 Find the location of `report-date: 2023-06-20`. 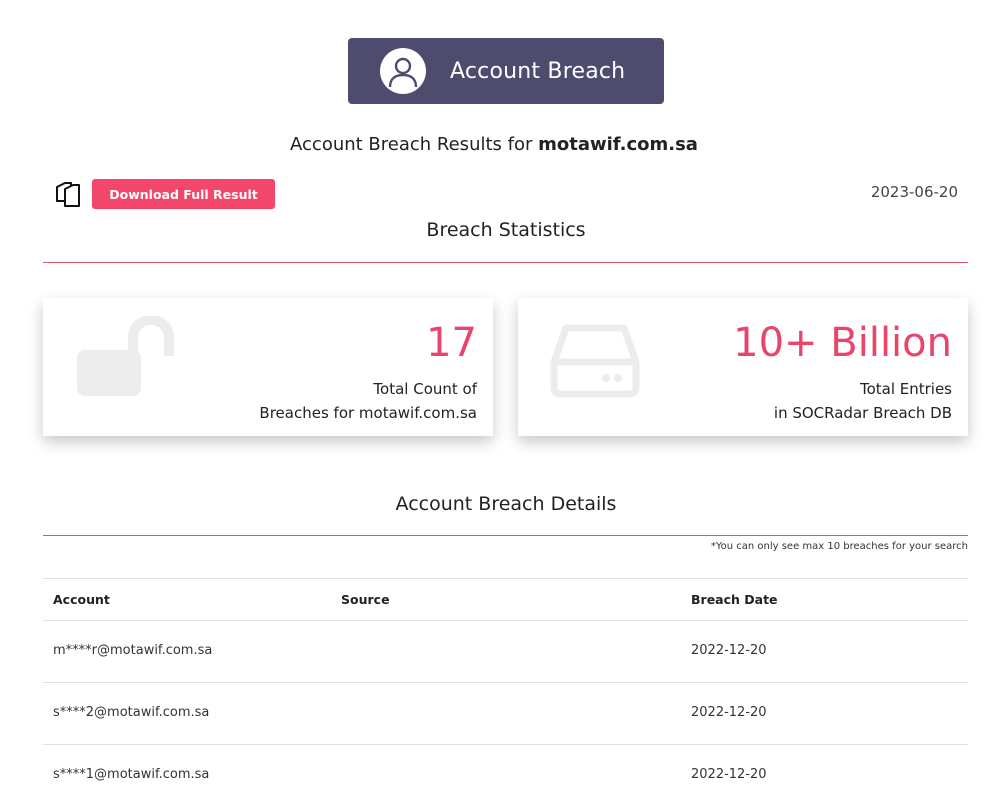

report-date: 2023-06-20 is located at coordinates (914, 192).